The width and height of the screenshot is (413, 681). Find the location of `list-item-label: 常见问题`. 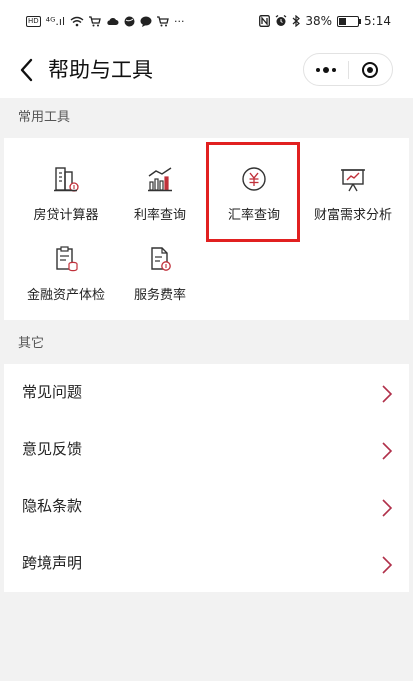

list-item-label: 常见问题 is located at coordinates (52, 392).